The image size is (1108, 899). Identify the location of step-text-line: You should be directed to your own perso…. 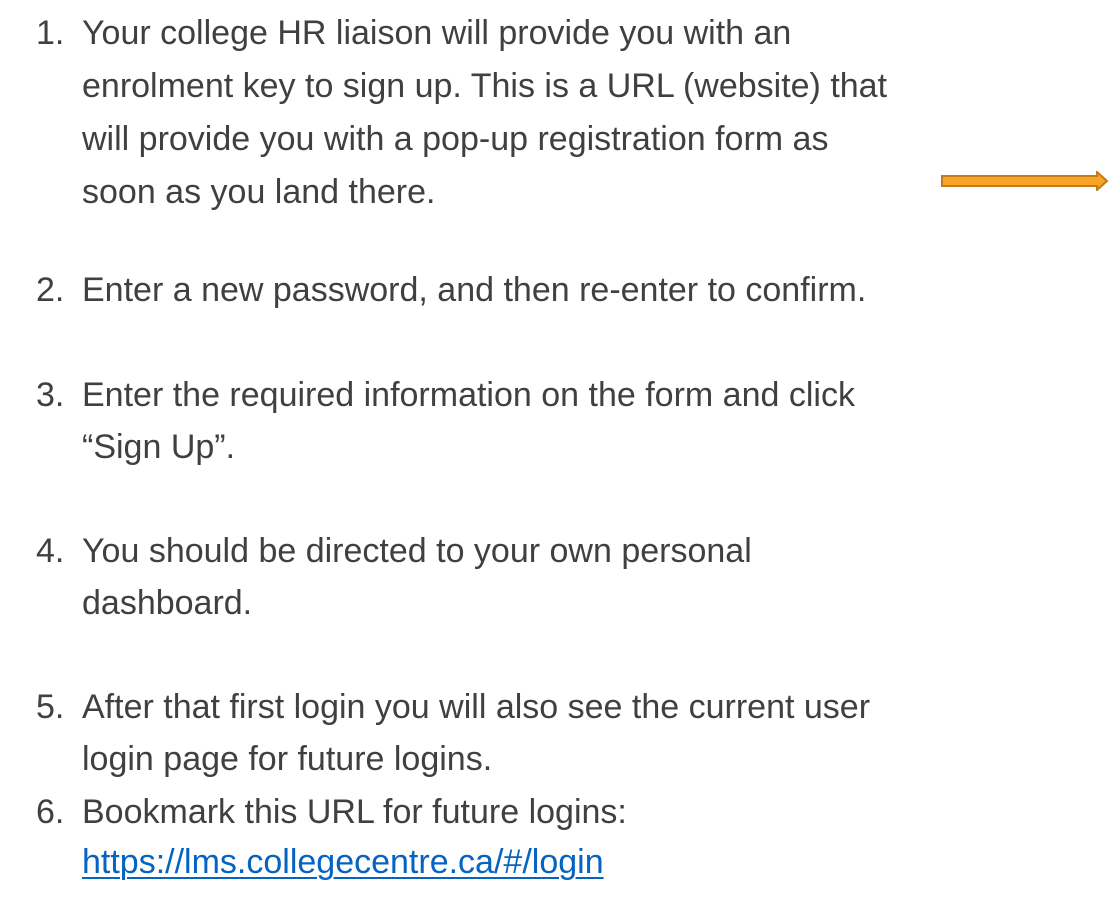
(417, 551).